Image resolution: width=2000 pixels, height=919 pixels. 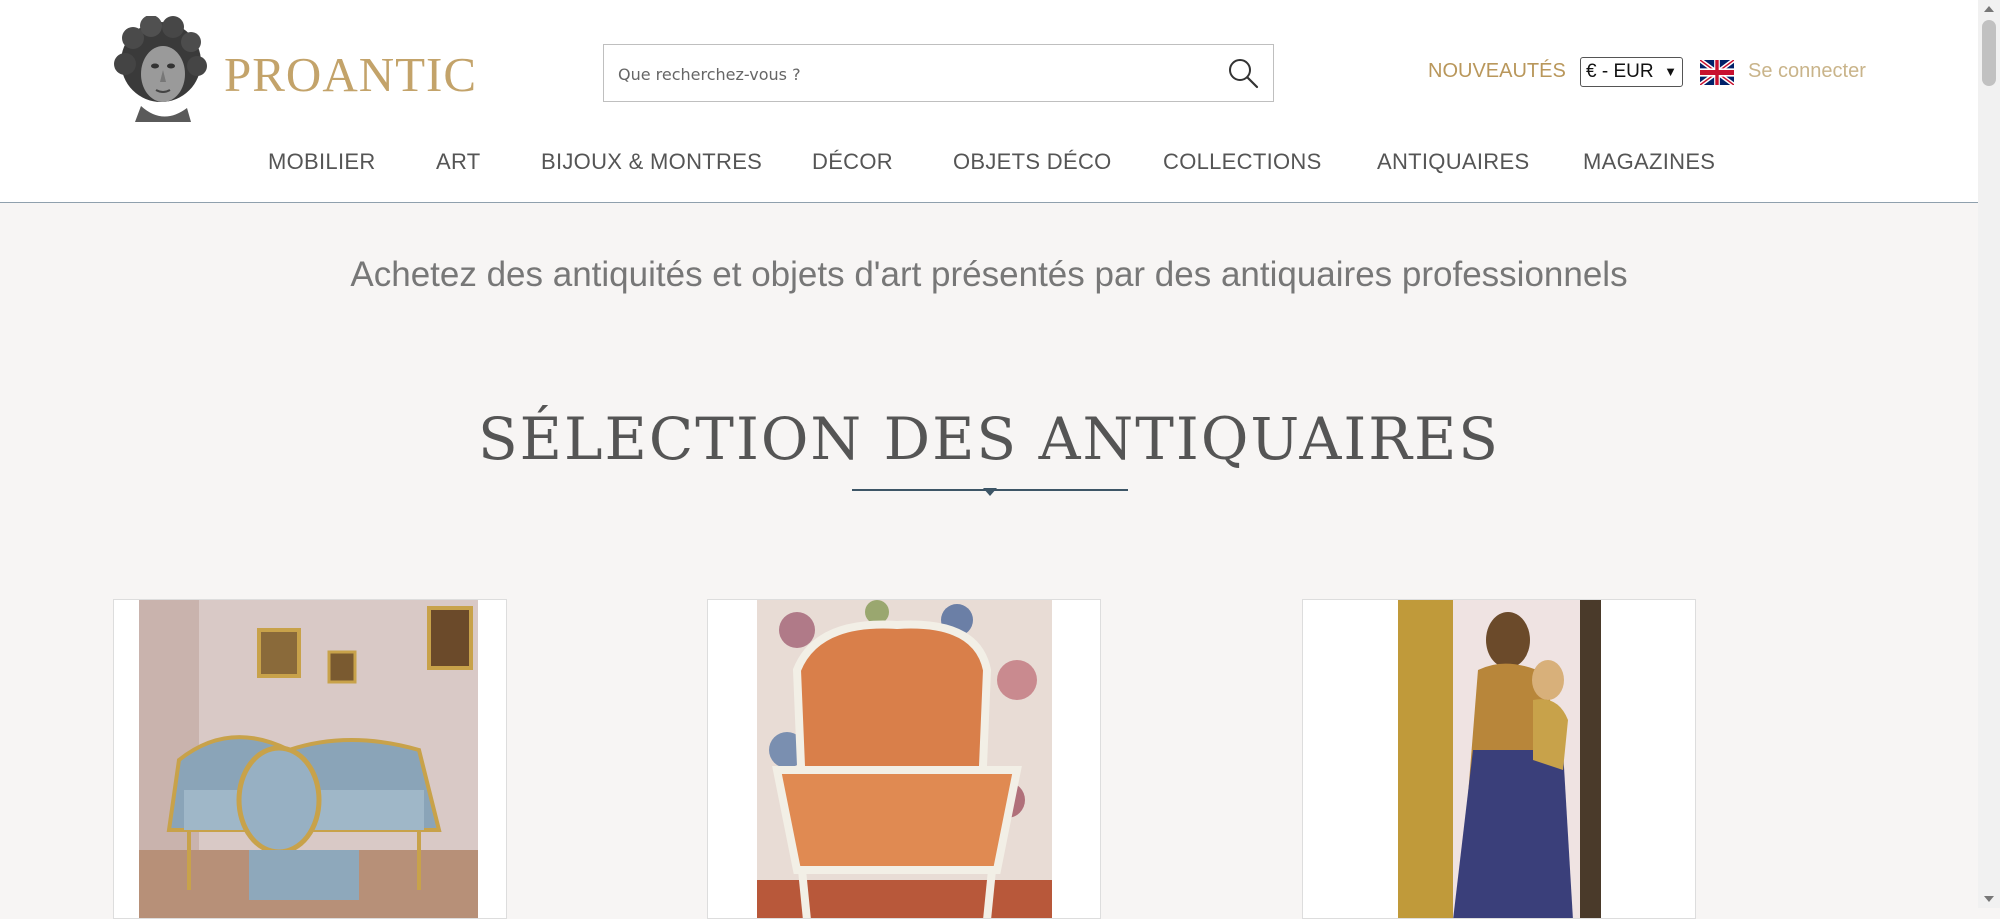 I want to click on product-image-salon-suite, so click(x=308, y=759).